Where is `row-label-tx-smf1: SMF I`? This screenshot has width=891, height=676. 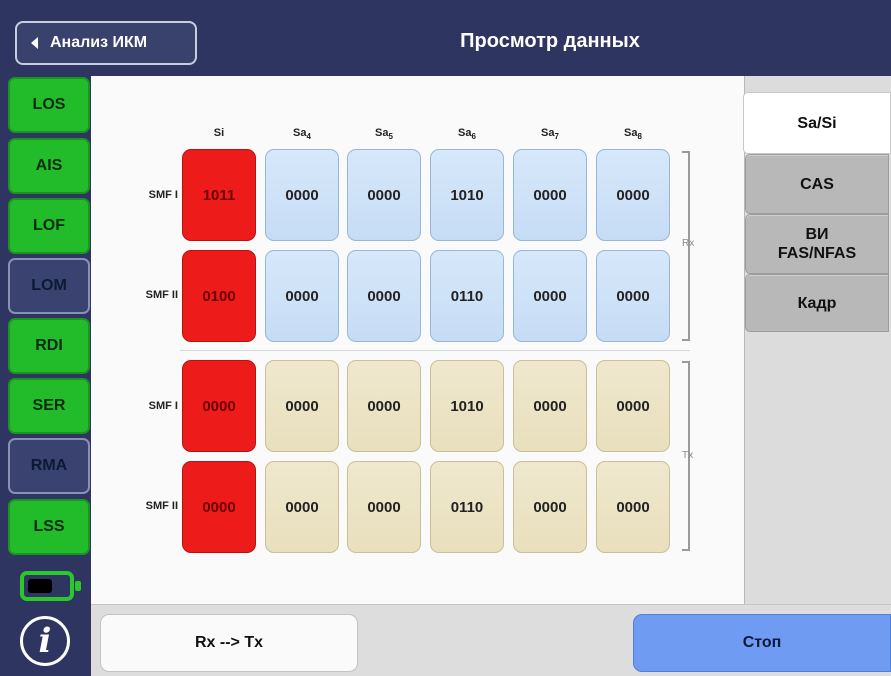 row-label-tx-smf1: SMF I is located at coordinates (163, 406).